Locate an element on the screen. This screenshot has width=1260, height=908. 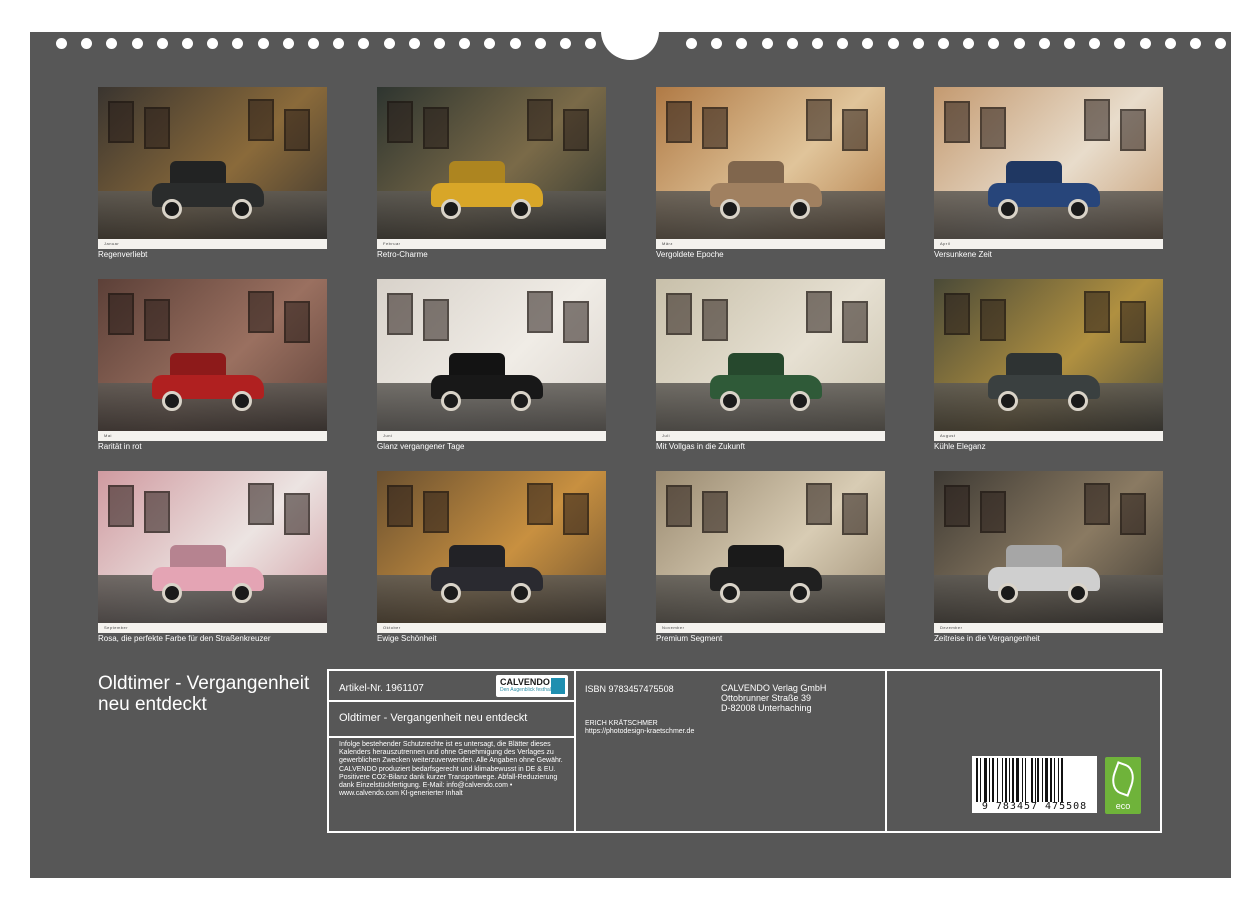
month-thumbnail: August is located at coordinates (1048, 360).